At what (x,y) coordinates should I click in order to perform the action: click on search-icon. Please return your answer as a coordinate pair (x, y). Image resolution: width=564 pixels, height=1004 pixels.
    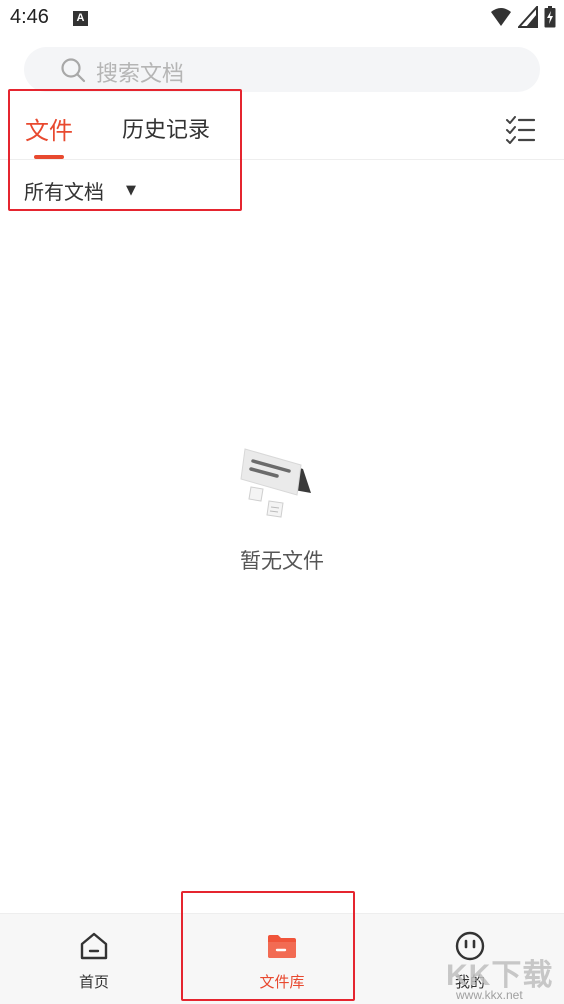
    Looking at the image, I should click on (73, 70).